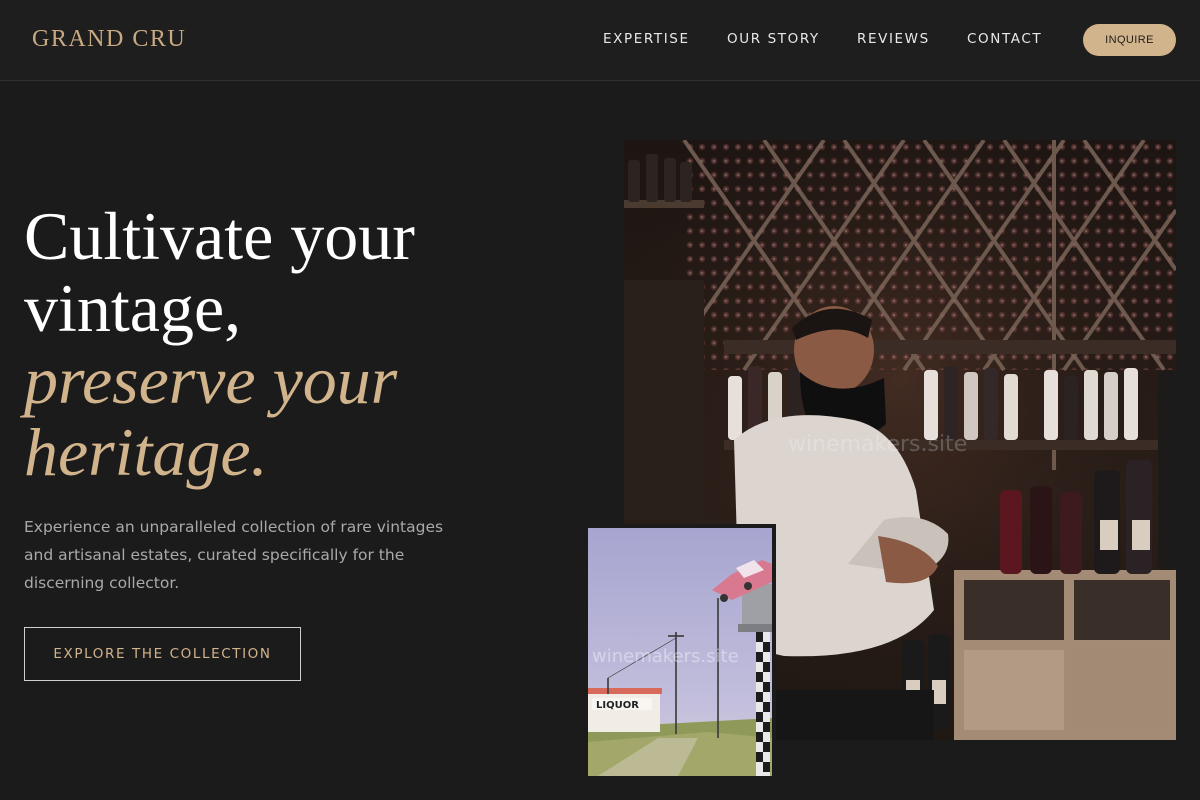 The height and width of the screenshot is (800, 1200). Describe the element at coordinates (893, 39) in the screenshot. I see `nav-link-reviews: REVIEWS` at that location.